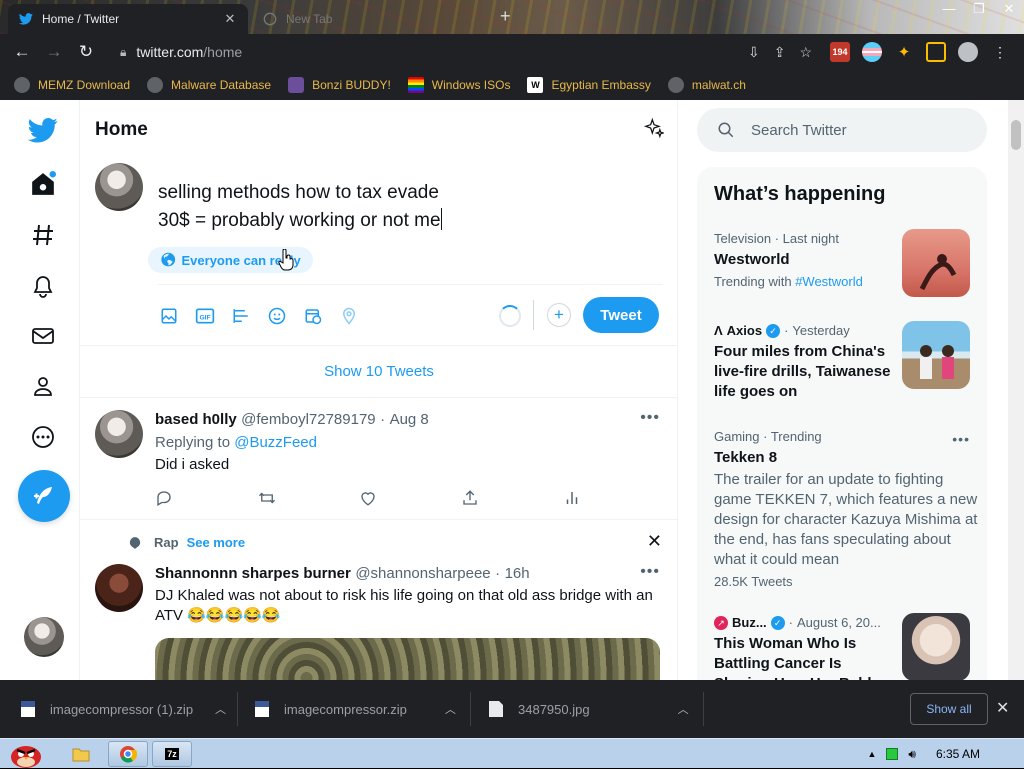 Image resolution: width=1024 pixels, height=769 pixels. Describe the element at coordinates (871, 754) in the screenshot. I see `tray-expand-icon: ▲` at that location.